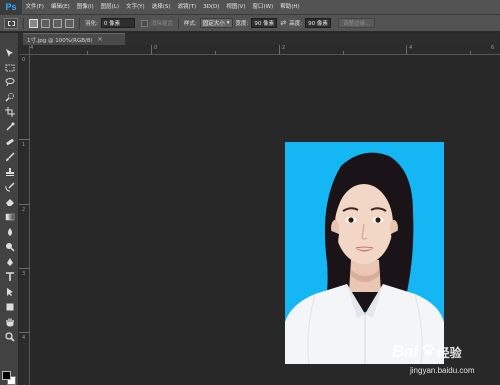 The height and width of the screenshot is (385, 500). Describe the element at coordinates (9, 68) in the screenshot. I see `marquee-tool-icon` at that location.